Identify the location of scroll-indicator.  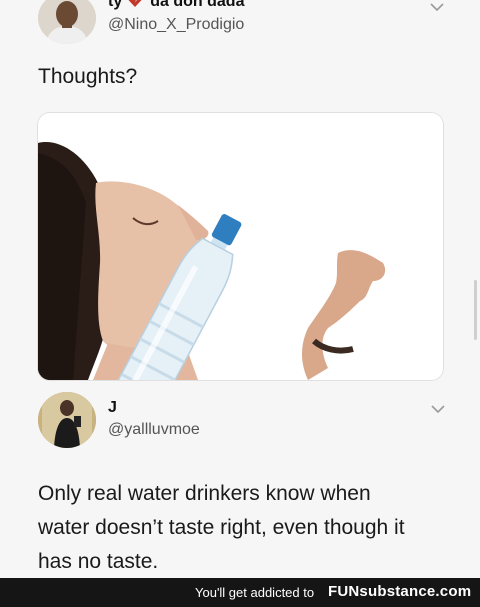
(475, 310).